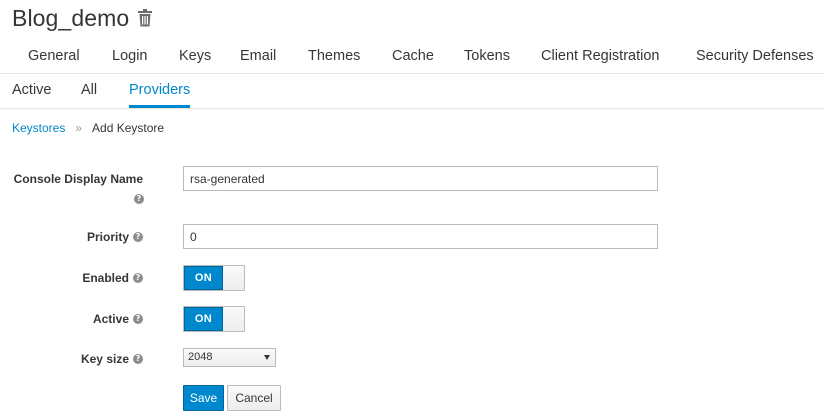 Image resolution: width=824 pixels, height=418 pixels. What do you see at coordinates (203, 278) in the screenshot?
I see `enabled-toggle-on-label: ON` at bounding box center [203, 278].